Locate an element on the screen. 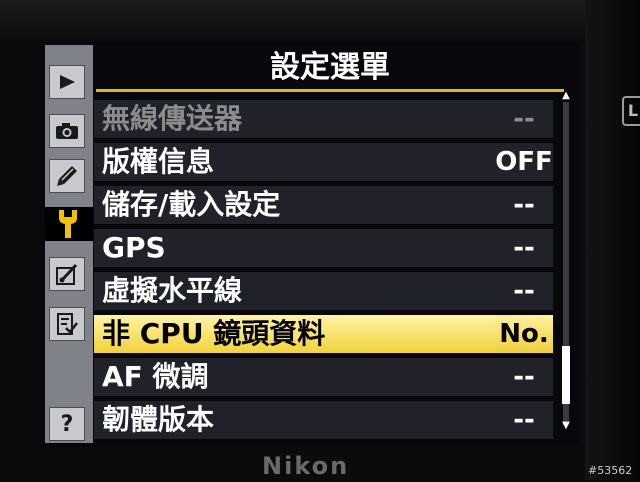  watermark: #53562 is located at coordinates (610, 470).